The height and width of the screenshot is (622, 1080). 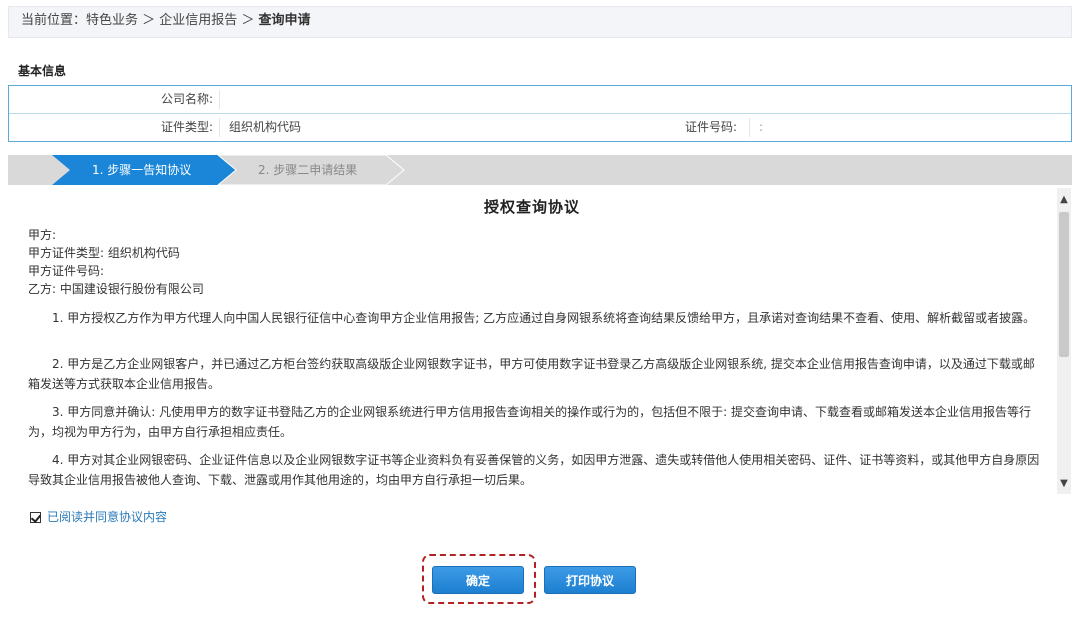 What do you see at coordinates (142, 170) in the screenshot?
I see `step-1-label: 1. 步骤一告知协议` at bounding box center [142, 170].